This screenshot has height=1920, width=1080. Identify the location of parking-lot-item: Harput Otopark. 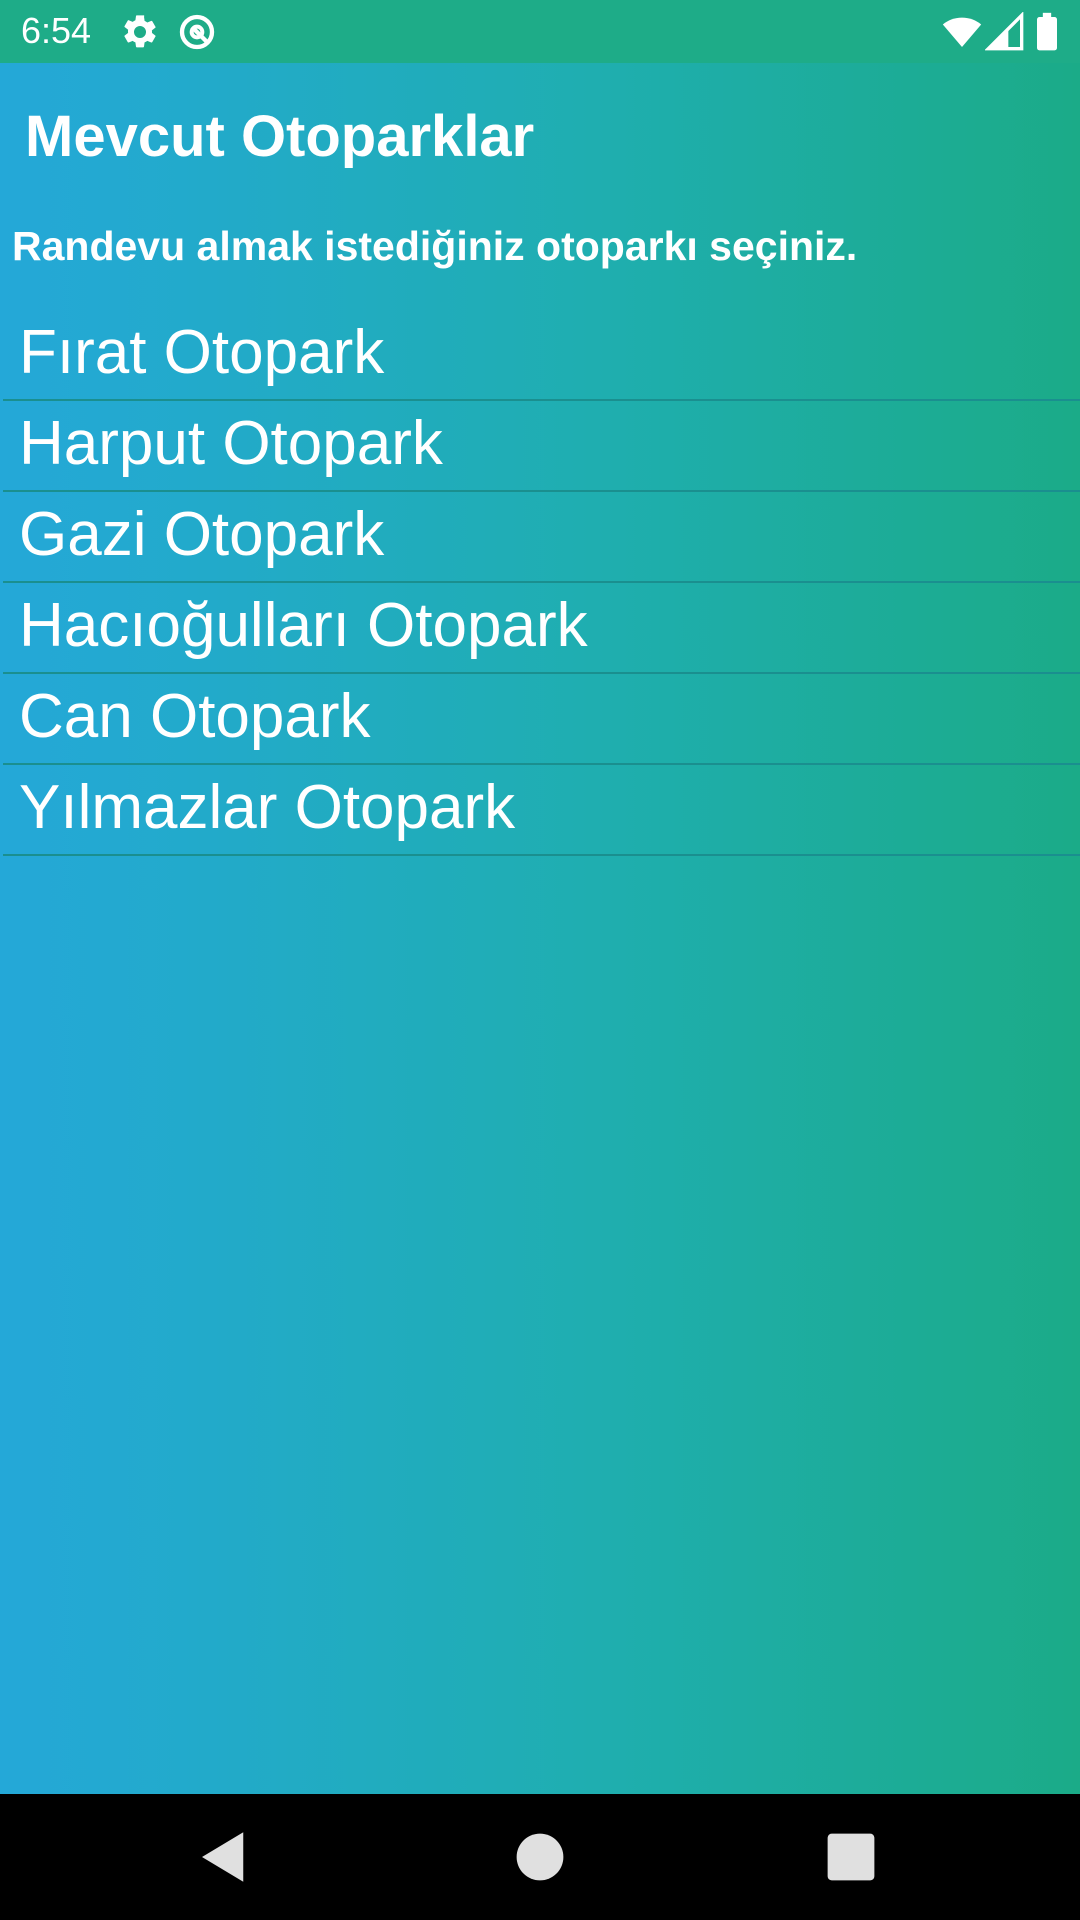
(541, 446).